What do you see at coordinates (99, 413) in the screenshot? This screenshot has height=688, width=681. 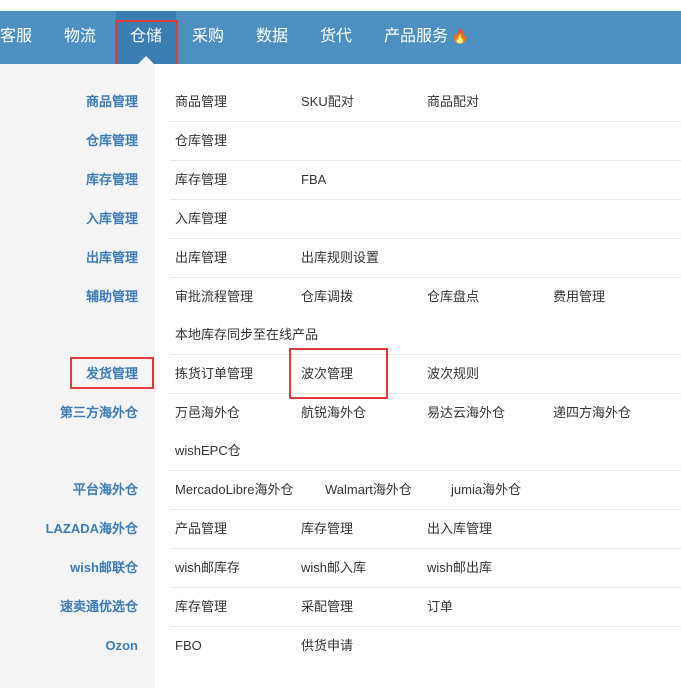 I see `category-third-party-overseas-warehouse: 第三方海外仓` at bounding box center [99, 413].